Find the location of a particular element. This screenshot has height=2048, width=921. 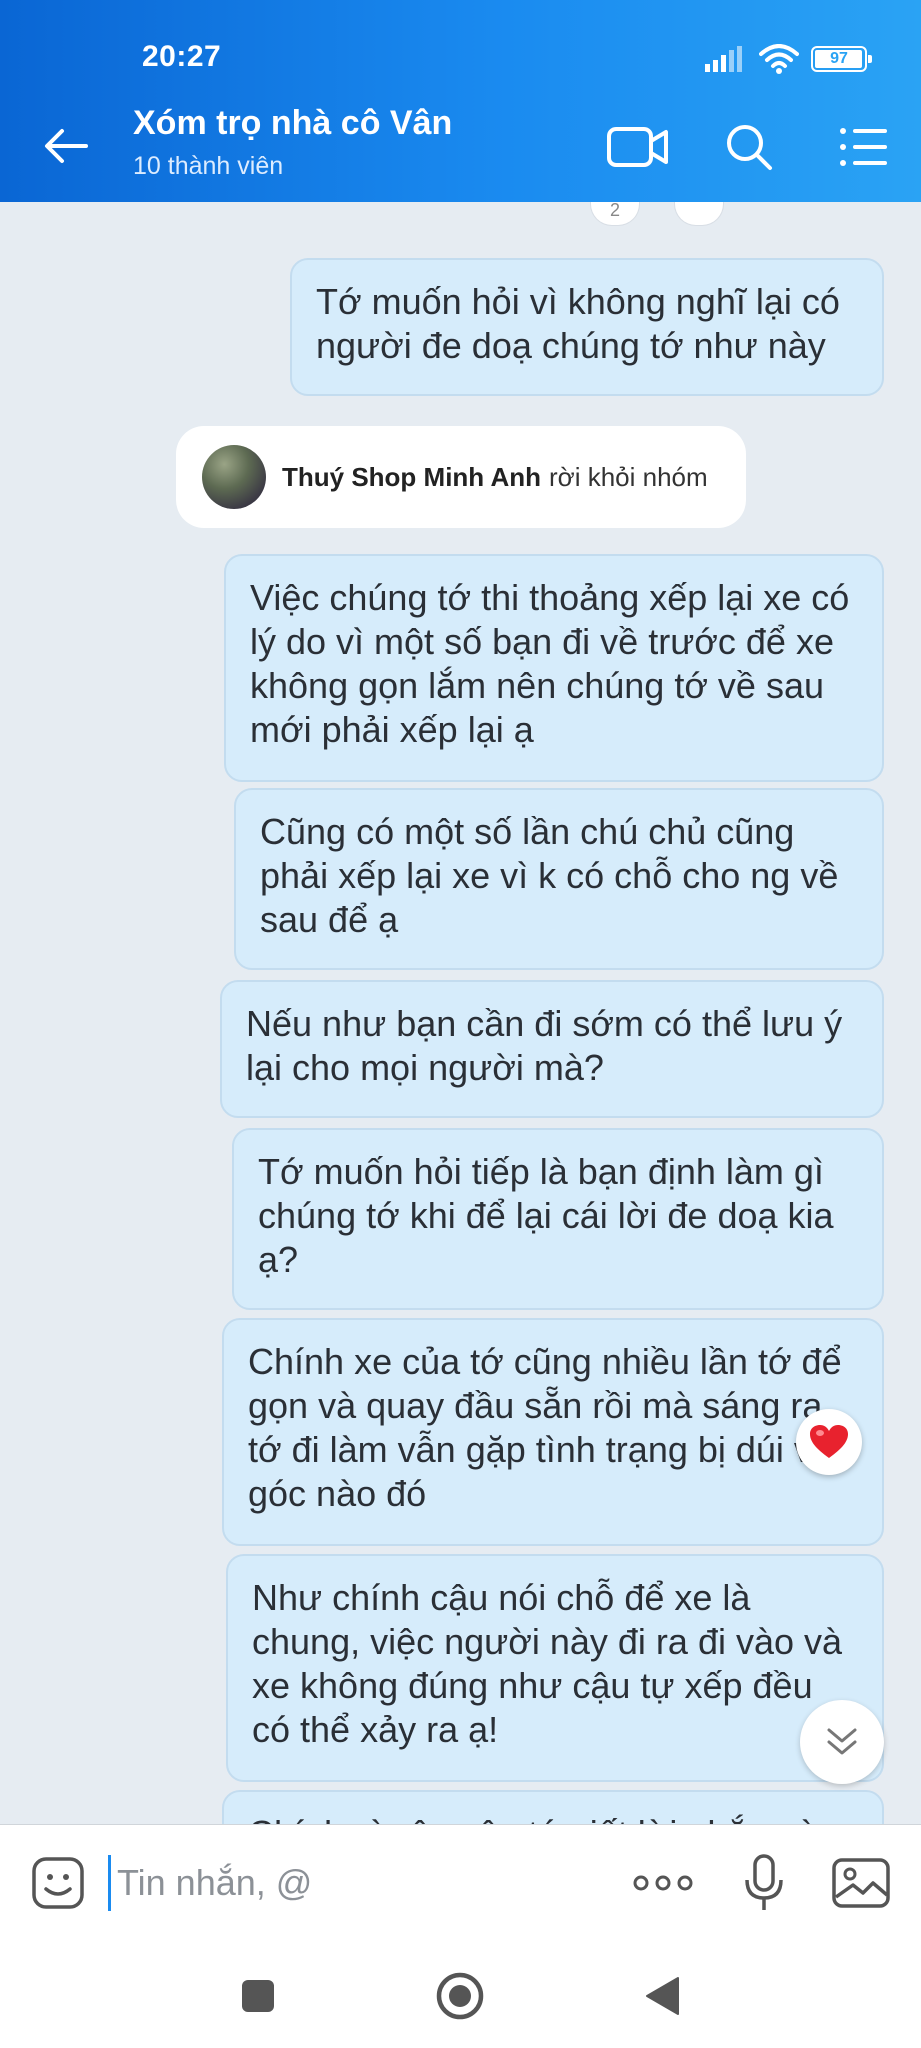

recent-apps-button is located at coordinates (258, 1996).